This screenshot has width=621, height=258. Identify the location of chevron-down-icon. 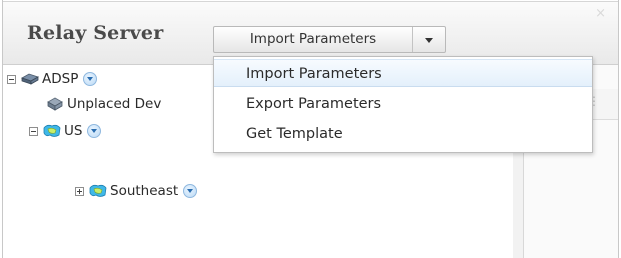
(429, 40).